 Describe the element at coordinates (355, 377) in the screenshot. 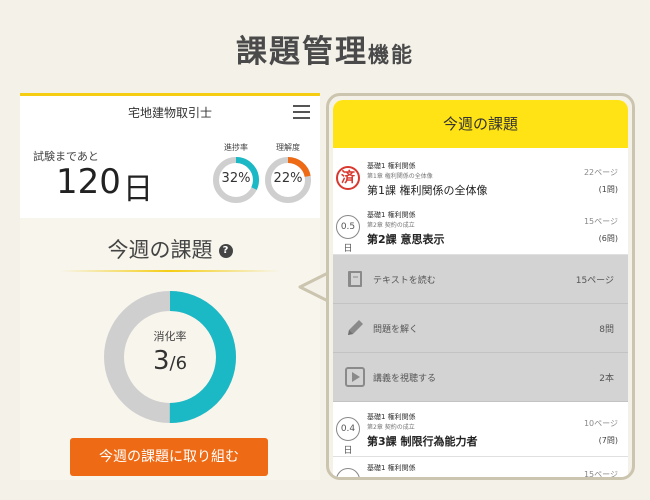

I see `play-icon` at that location.